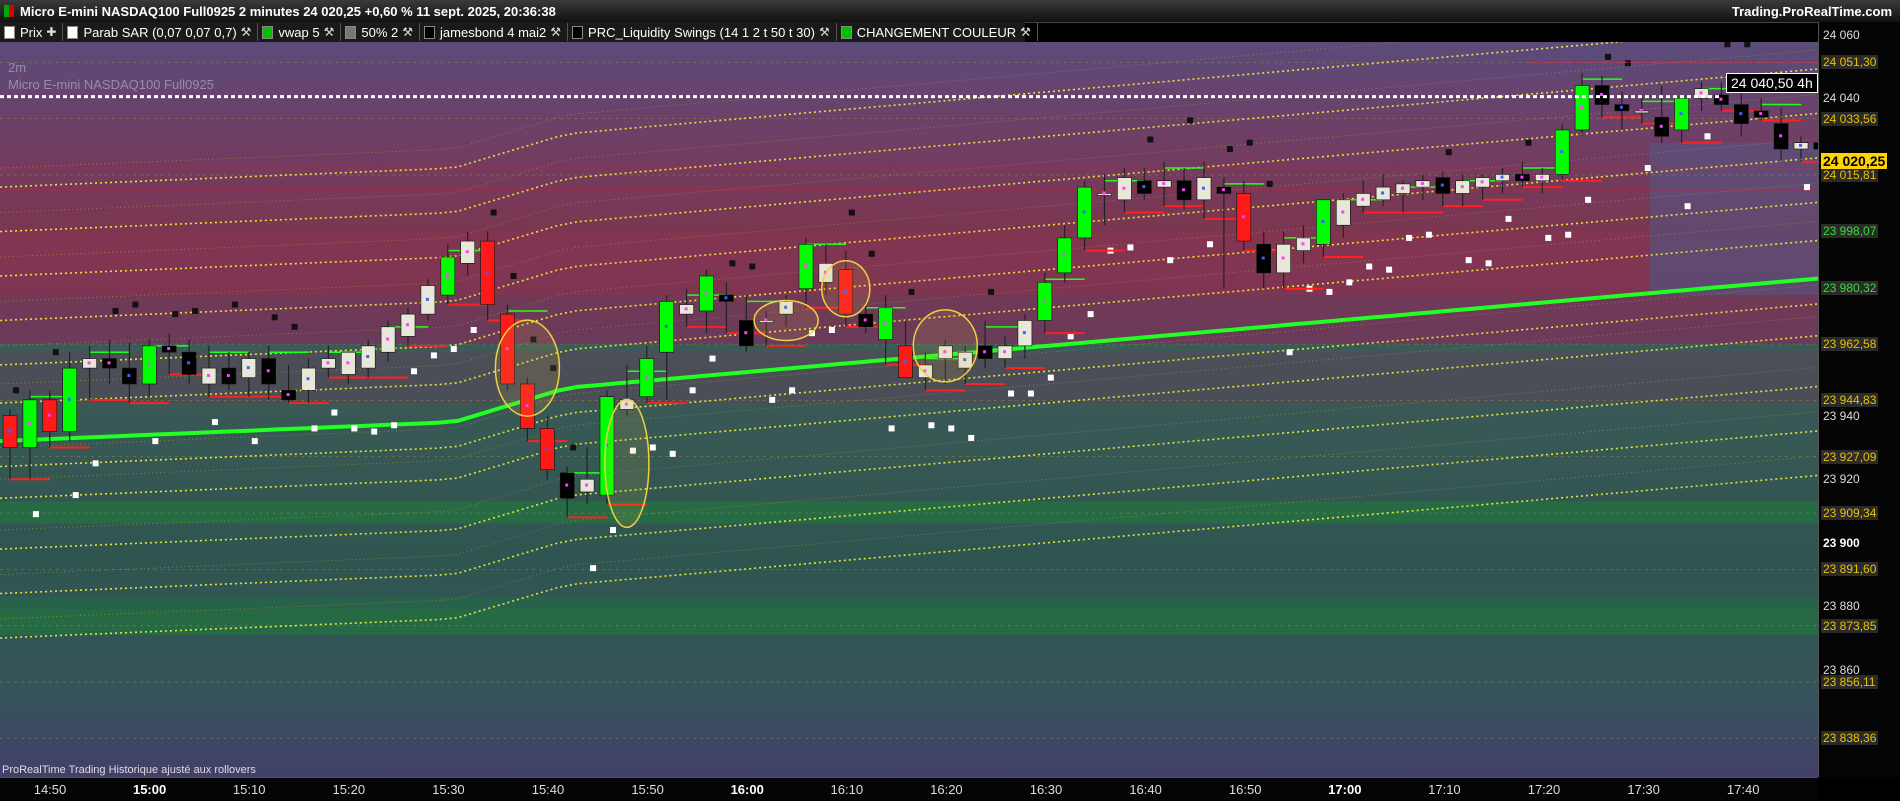  I want to click on price-level-label: 23 998,07, so click(1850, 231).